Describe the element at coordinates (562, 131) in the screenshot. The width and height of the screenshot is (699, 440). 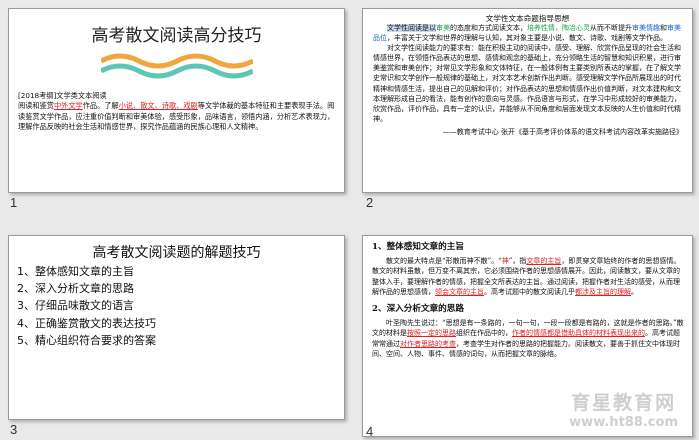
I see `slide-2-source: ——教育考试中心 张开《基于高考评价体系的语文科考试内容改革实施路径》` at that location.